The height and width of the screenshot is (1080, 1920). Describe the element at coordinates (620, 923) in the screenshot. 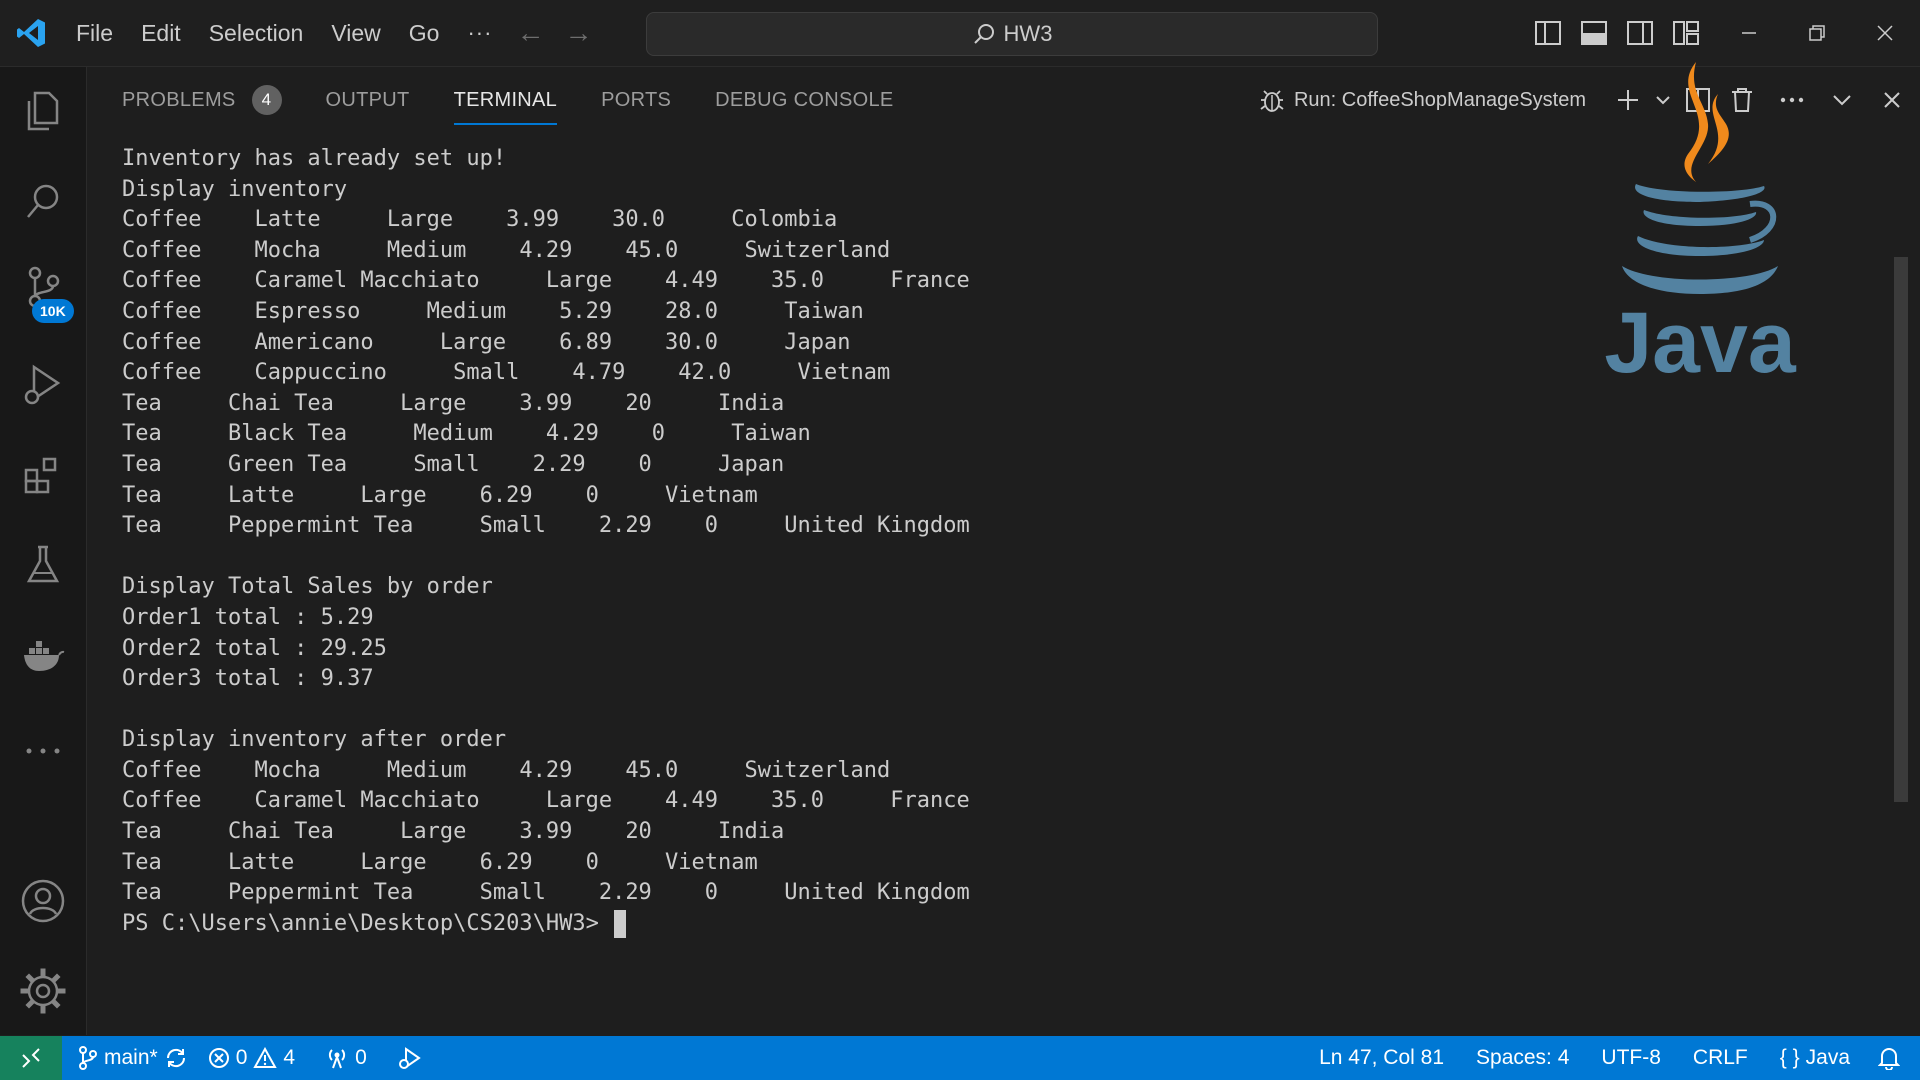

I see `terminal-cursor` at that location.